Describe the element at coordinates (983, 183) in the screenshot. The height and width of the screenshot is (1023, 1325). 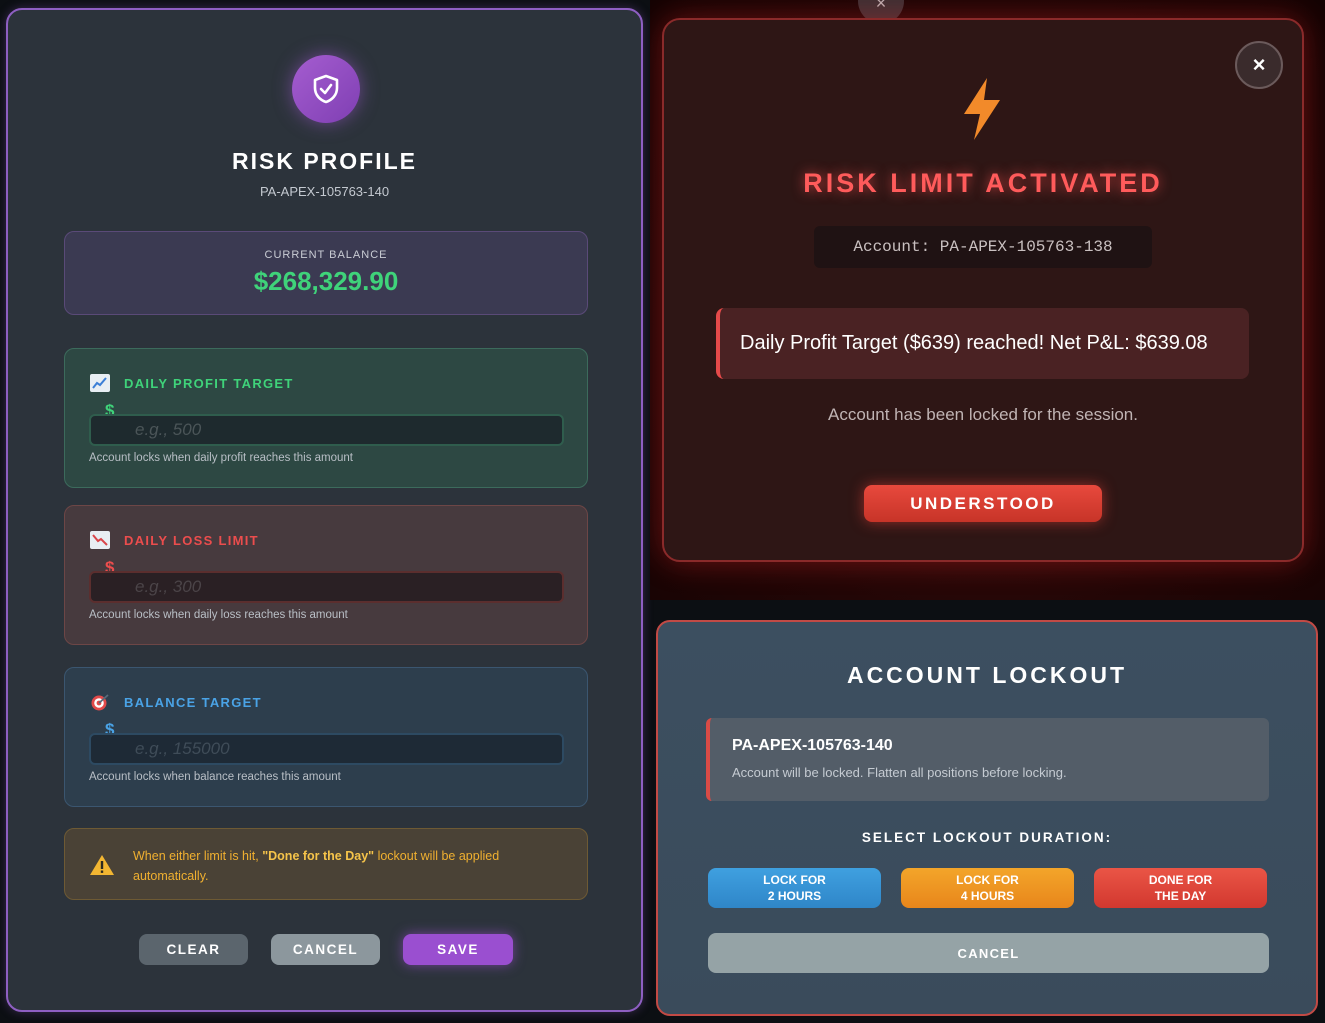
I see `alert-title: RISK LIMIT ACTIVATED` at that location.